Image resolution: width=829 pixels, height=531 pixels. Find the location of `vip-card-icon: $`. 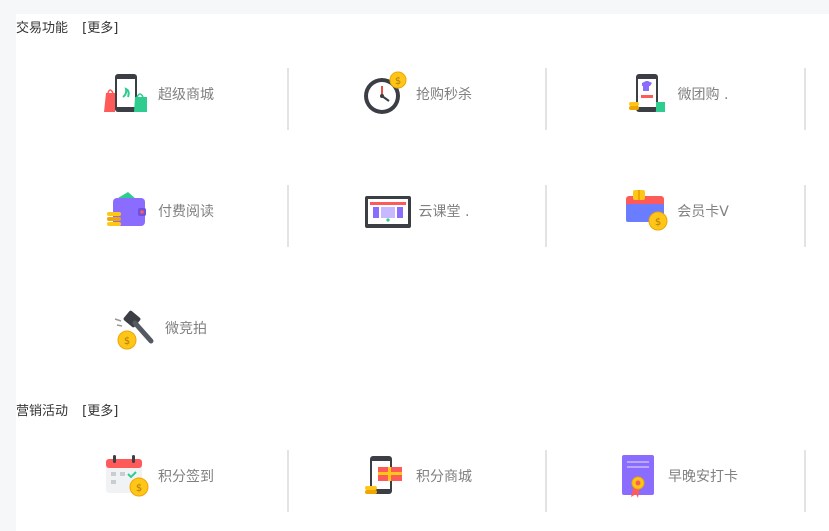

vip-card-icon: $ is located at coordinates (646, 211).